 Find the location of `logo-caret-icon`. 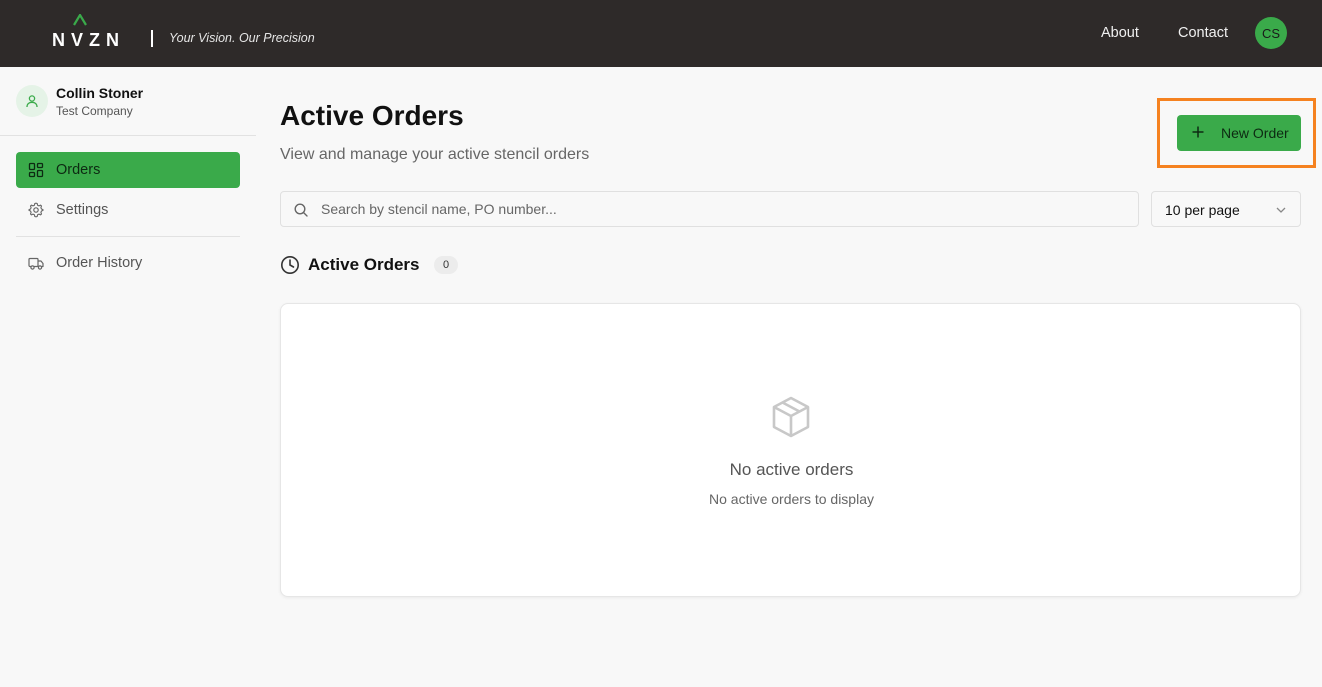

logo-caret-icon is located at coordinates (80, 20).